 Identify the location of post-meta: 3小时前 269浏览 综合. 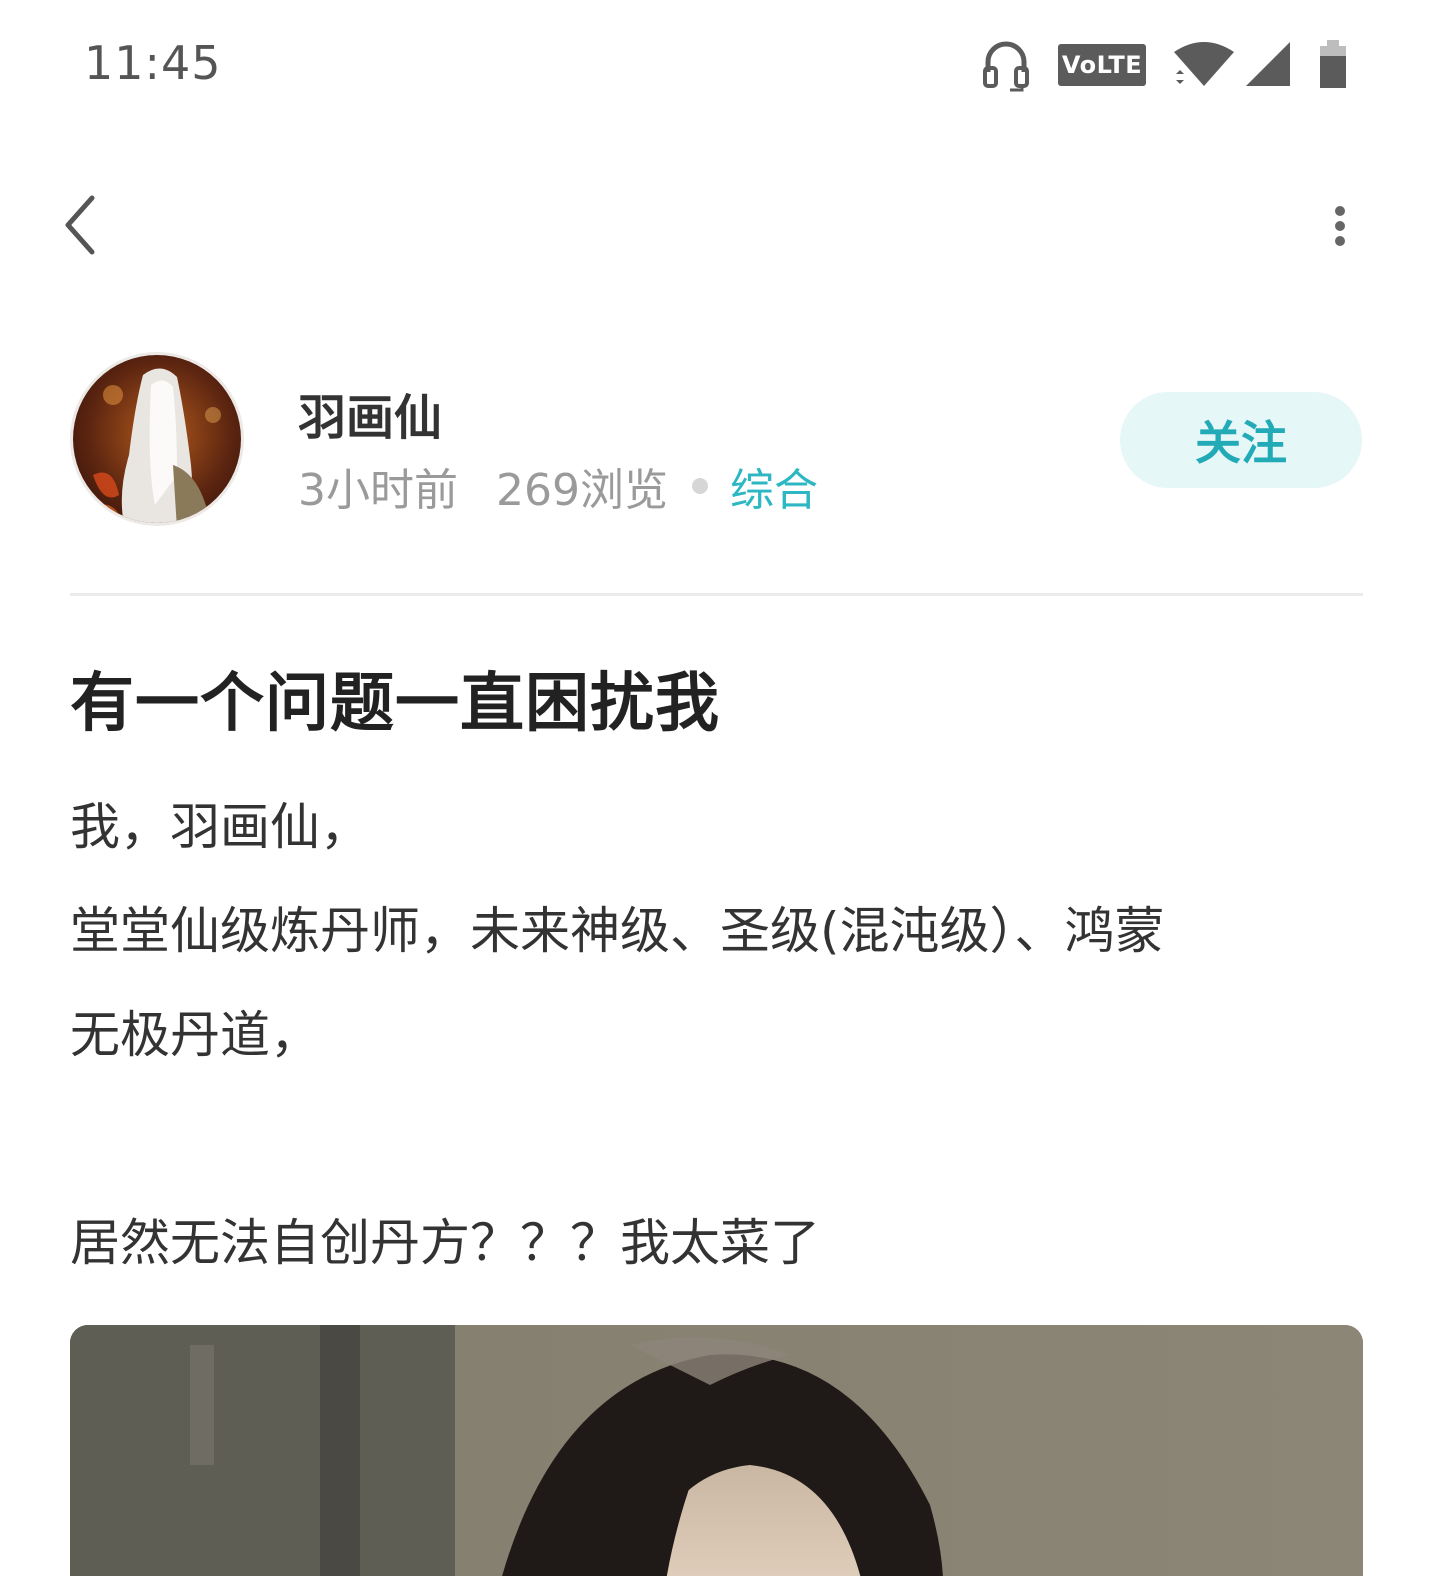
(558, 487).